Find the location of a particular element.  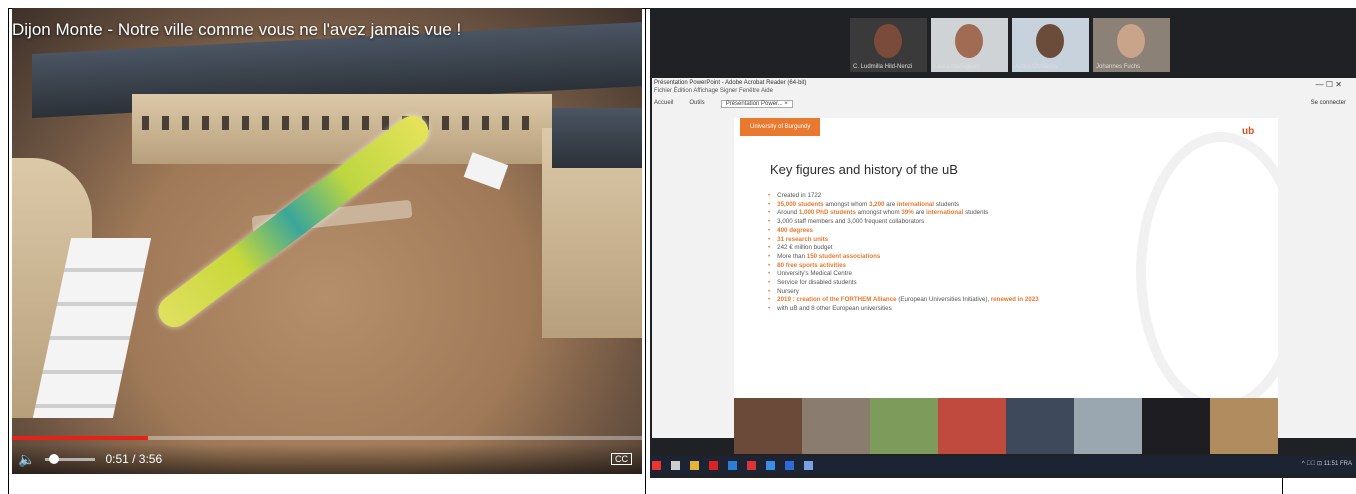

bullet-text: 80 free sports activities is located at coordinates (811, 265).